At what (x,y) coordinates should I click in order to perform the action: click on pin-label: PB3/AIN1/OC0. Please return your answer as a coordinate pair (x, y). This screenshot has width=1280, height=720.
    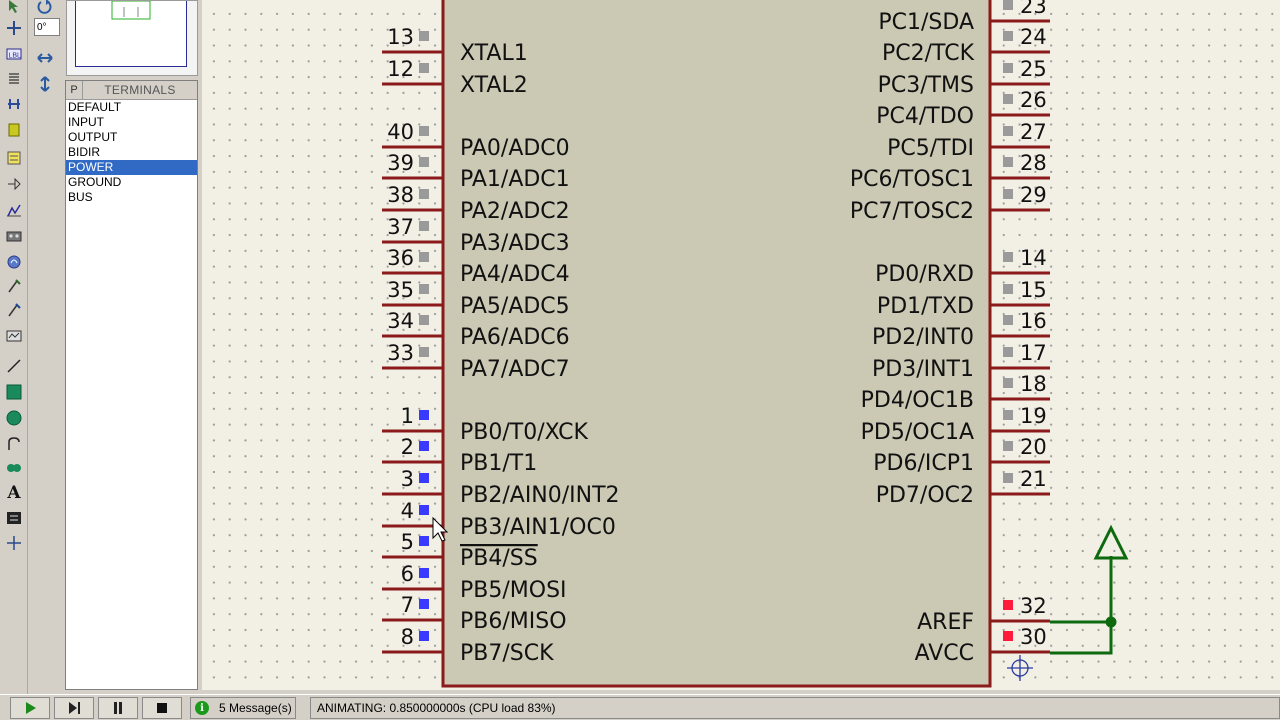
    Looking at the image, I should click on (538, 527).